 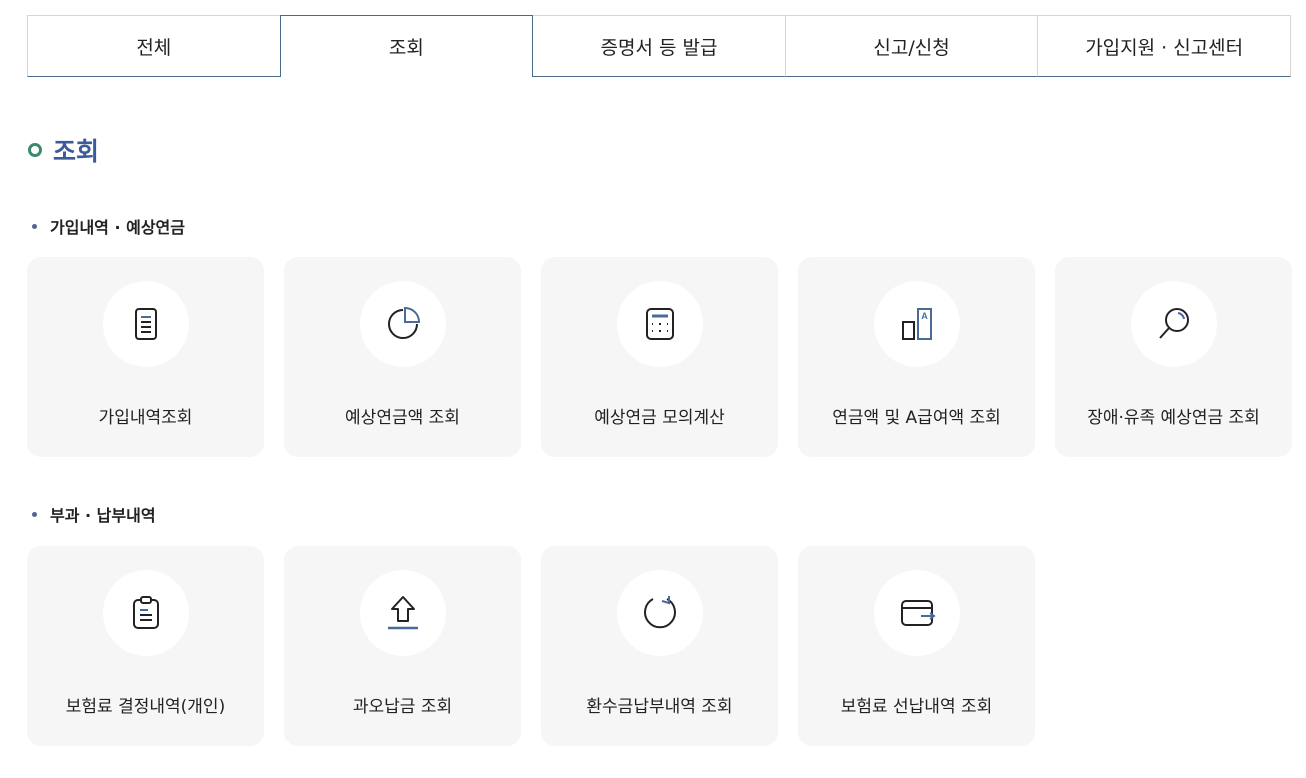 What do you see at coordinates (916, 707) in the screenshot?
I see `card-label: 보험료 선납내역 조회` at bounding box center [916, 707].